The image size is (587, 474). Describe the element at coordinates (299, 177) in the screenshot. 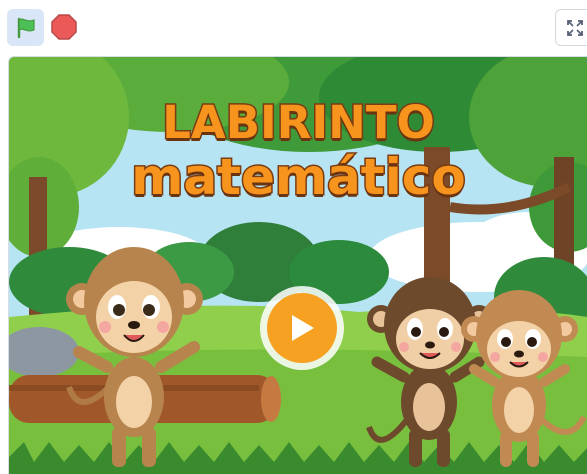

I see `game-title-line2: matemático` at that location.